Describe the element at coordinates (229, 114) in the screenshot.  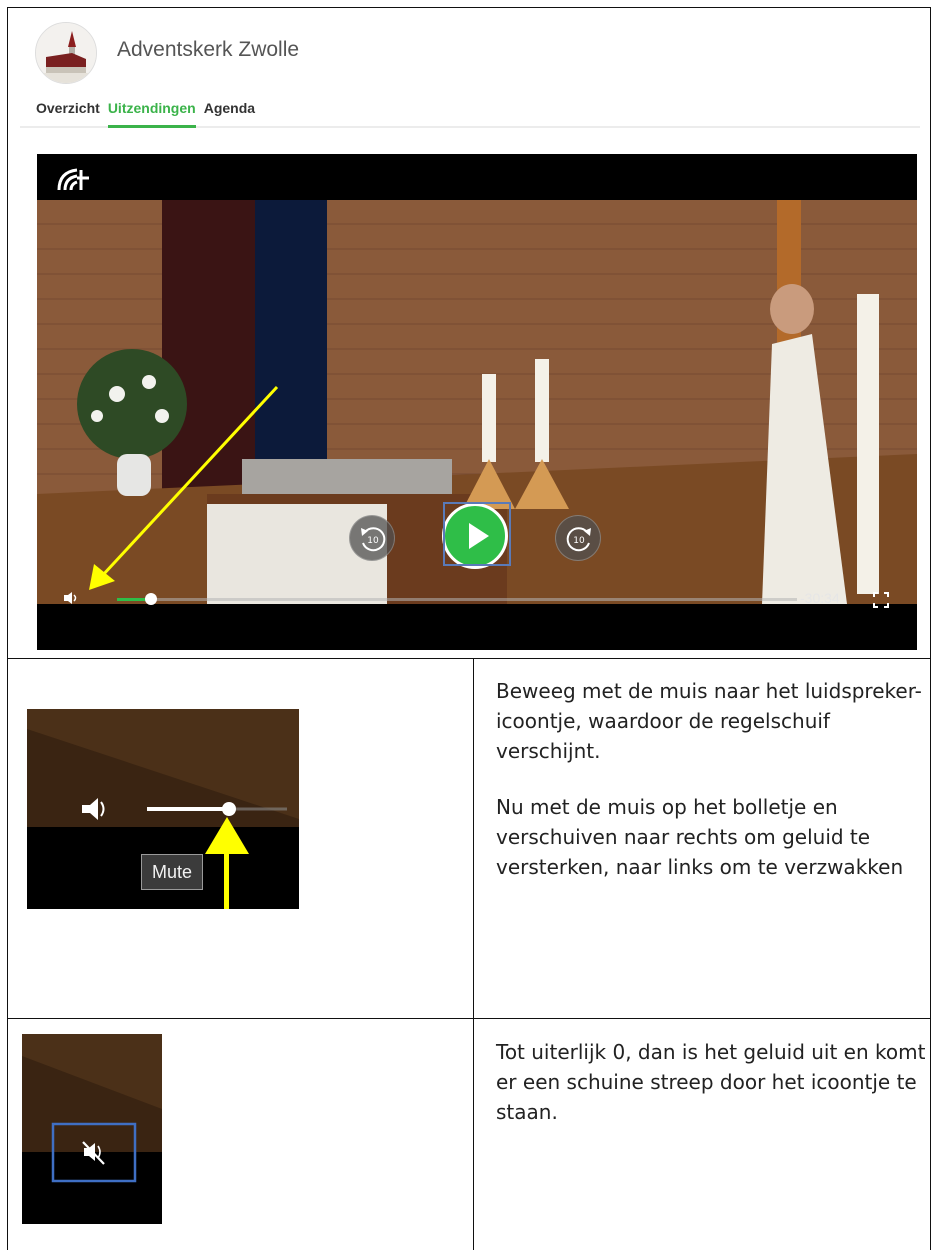
I see `tab-agenda: Agenda` at that location.